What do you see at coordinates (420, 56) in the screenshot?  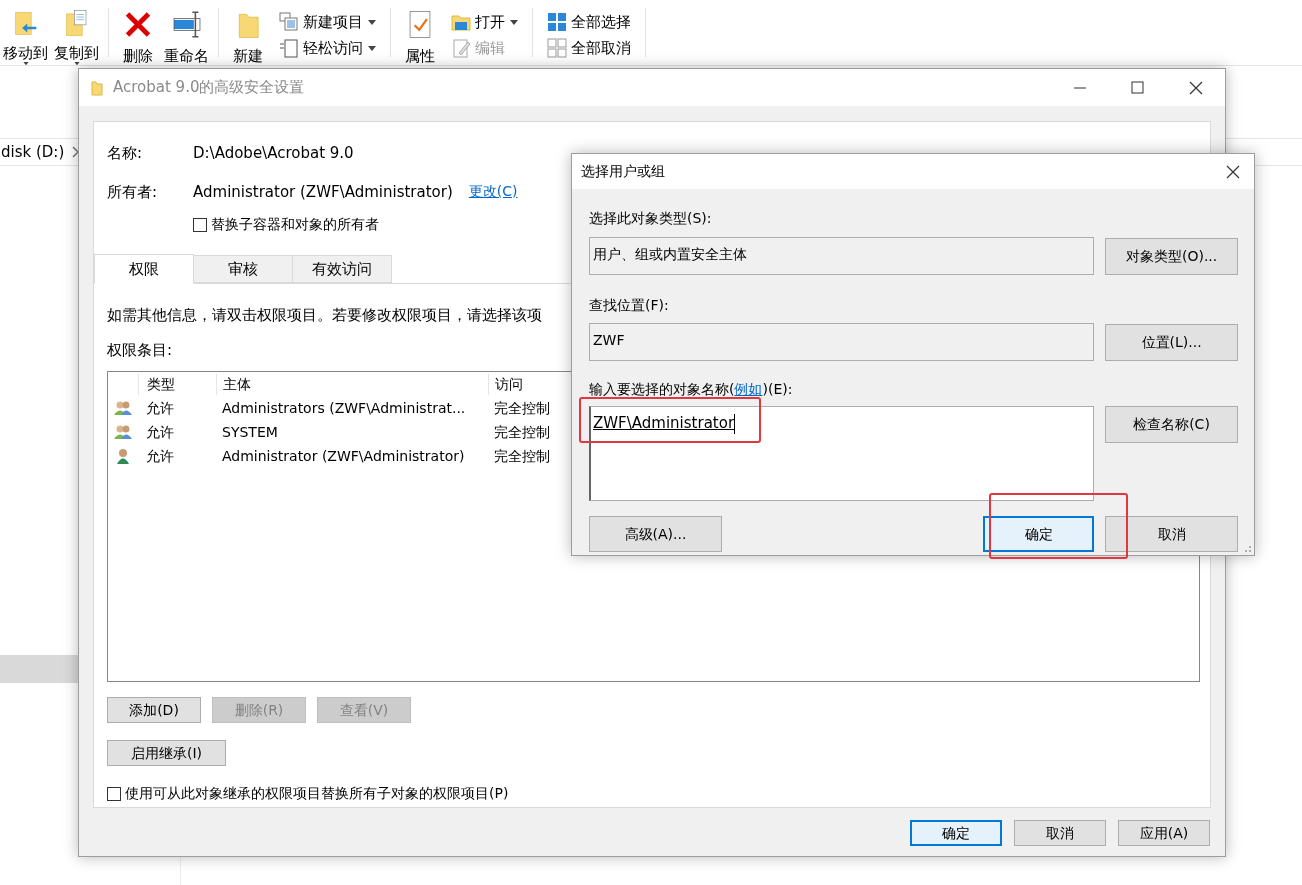 I see `ribbon-button: 属性` at bounding box center [420, 56].